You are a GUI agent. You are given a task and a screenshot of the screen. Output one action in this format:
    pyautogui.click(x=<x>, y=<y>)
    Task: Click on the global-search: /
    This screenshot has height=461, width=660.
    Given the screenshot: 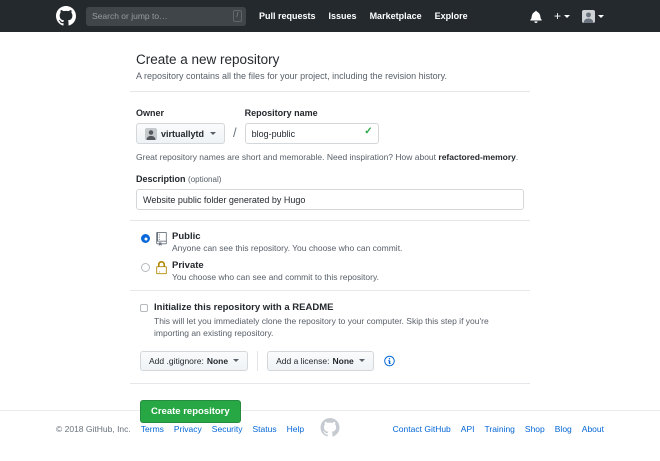 What is the action you would take?
    pyautogui.click(x=166, y=16)
    